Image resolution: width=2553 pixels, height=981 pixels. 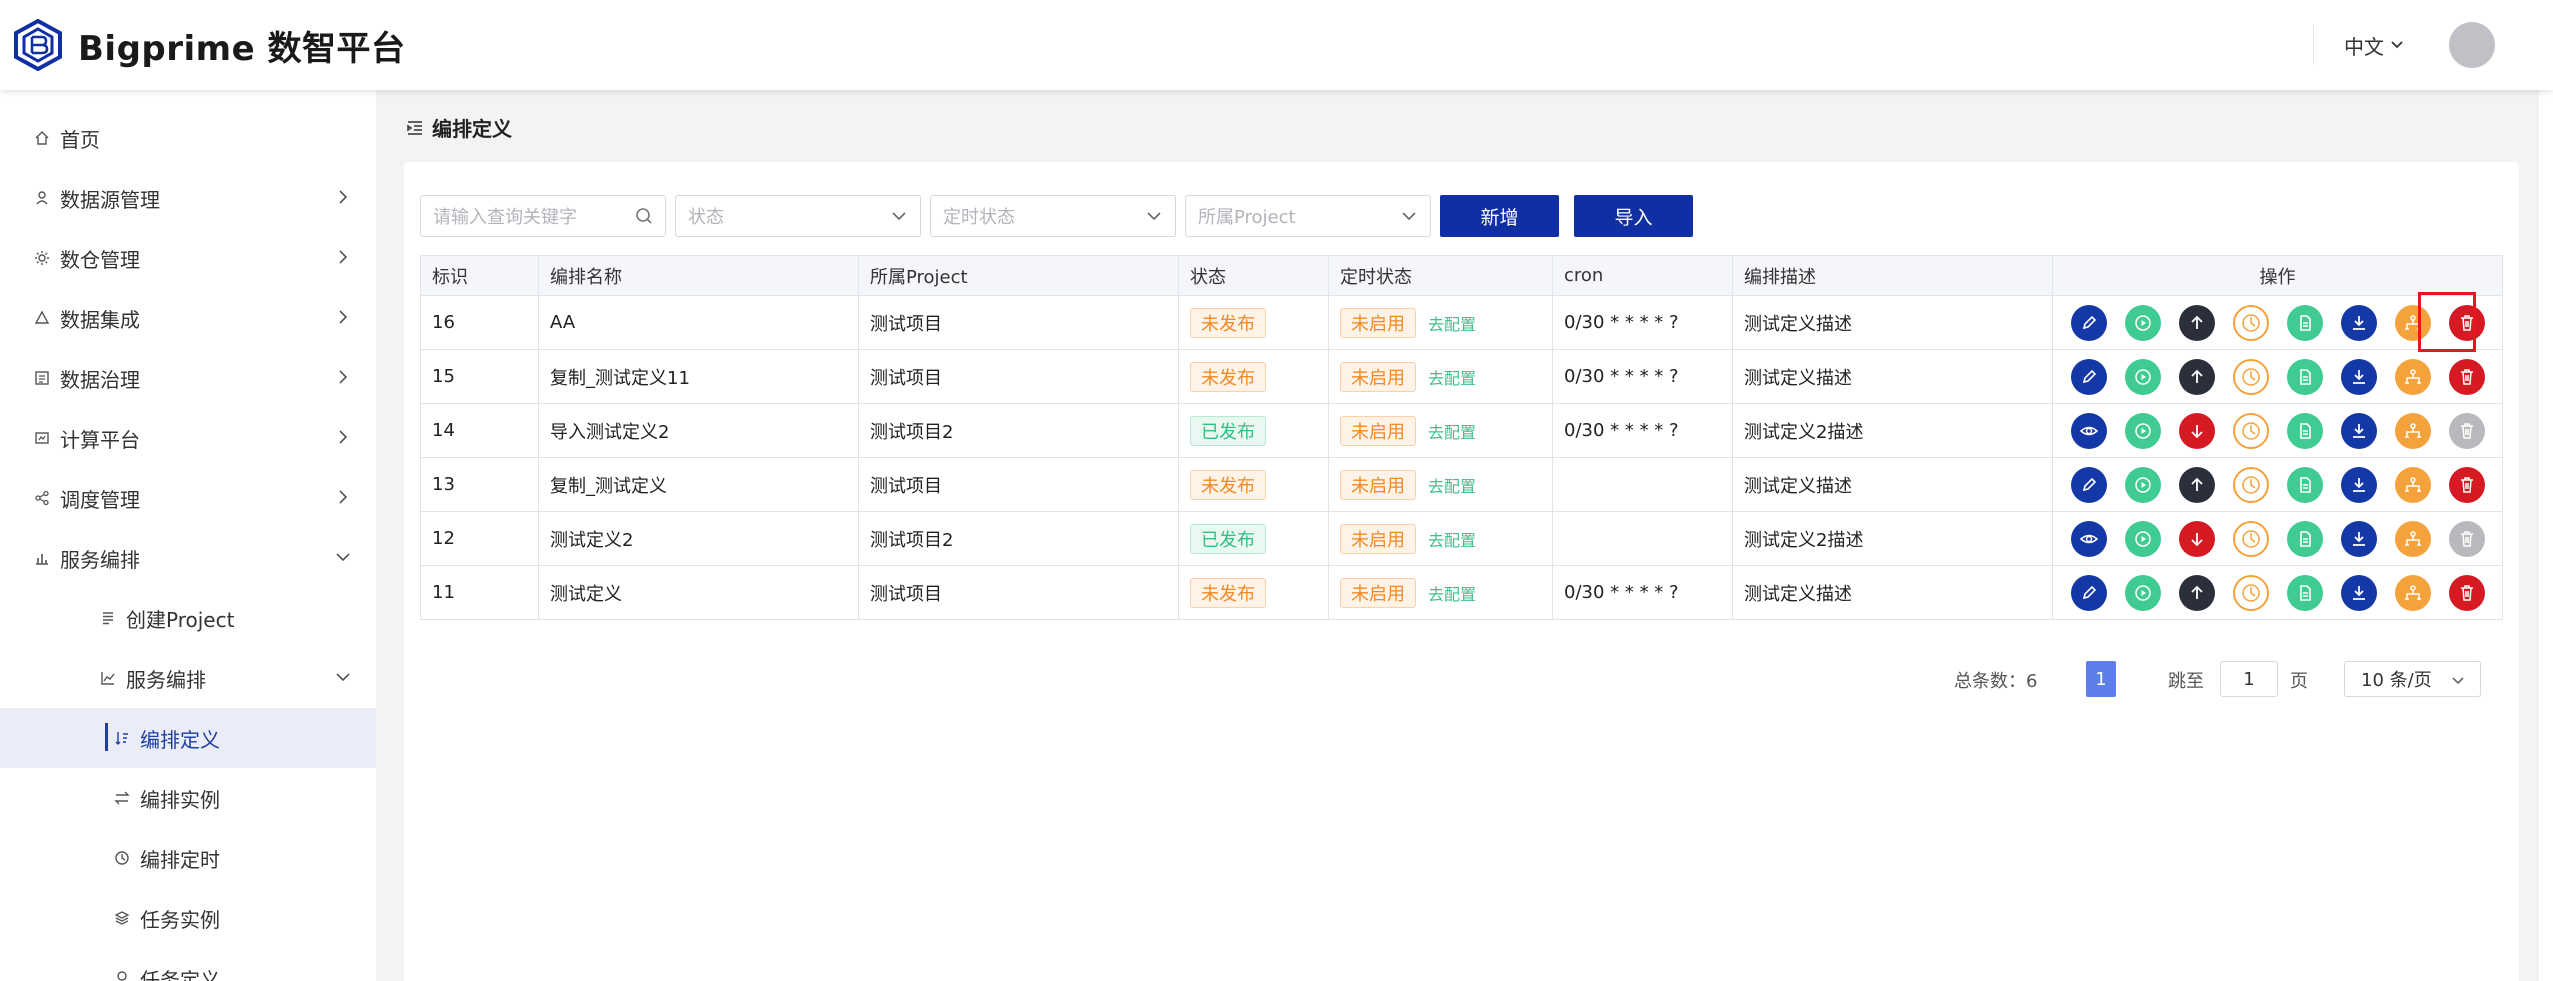 I want to click on sidebar-item-orchestration-timer: 编排定时, so click(x=188, y=858).